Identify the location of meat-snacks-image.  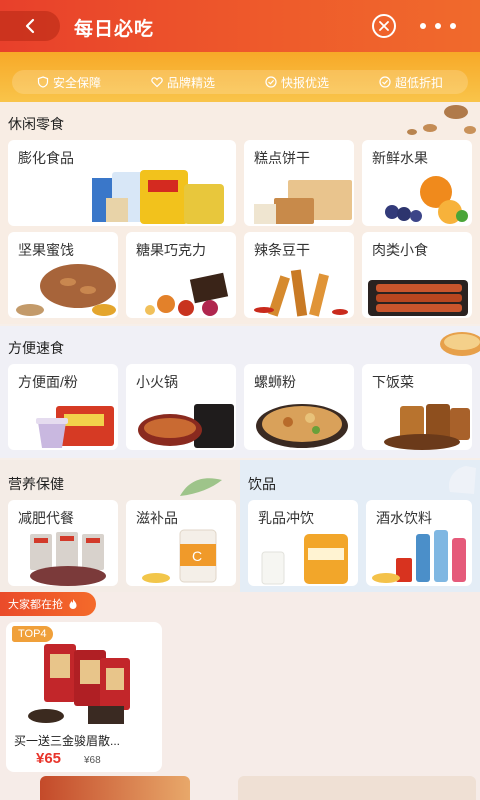
(418, 298).